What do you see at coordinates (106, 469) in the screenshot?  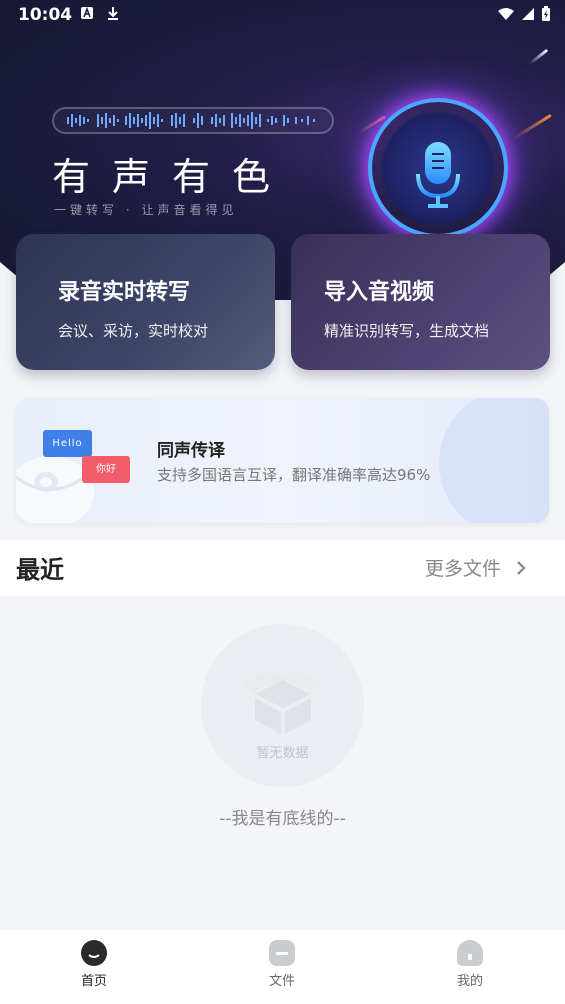 I see `nihao-bubble: 你好` at bounding box center [106, 469].